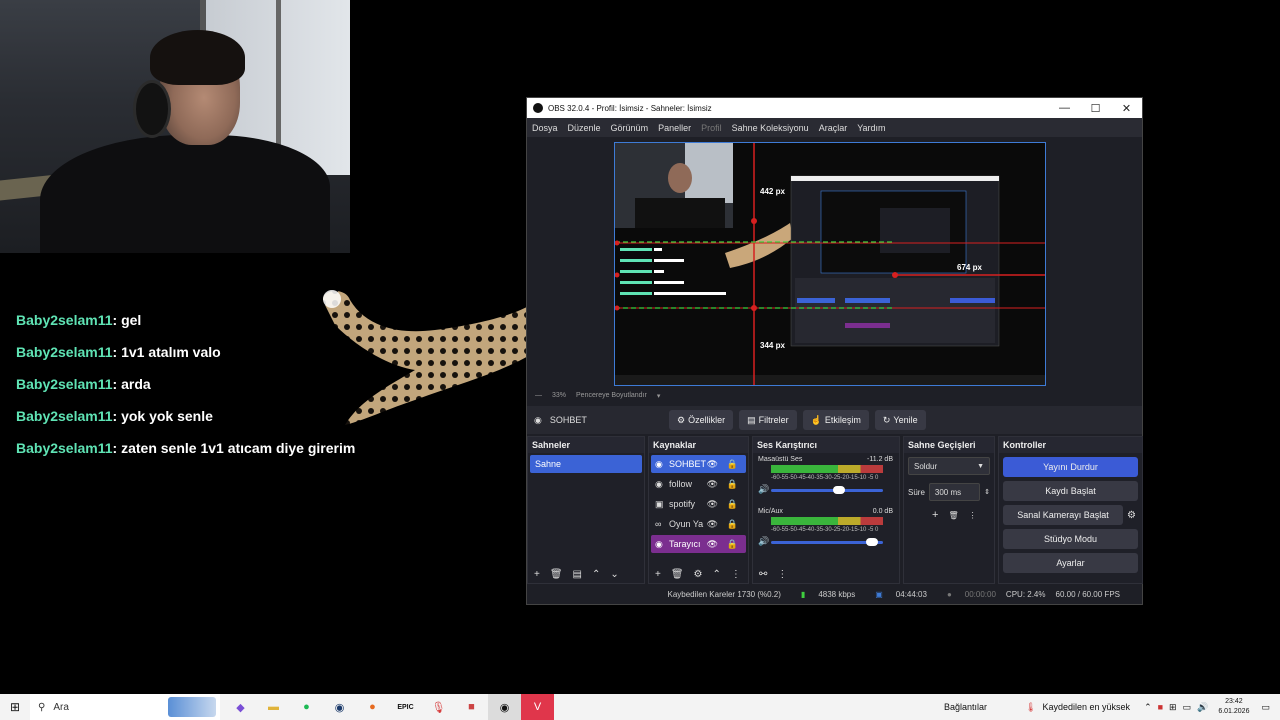 The height and width of the screenshot is (720, 1280). I want to click on preview-zoom-bar: — 33% Pencereye Boyutlandır ▾, so click(828, 395).